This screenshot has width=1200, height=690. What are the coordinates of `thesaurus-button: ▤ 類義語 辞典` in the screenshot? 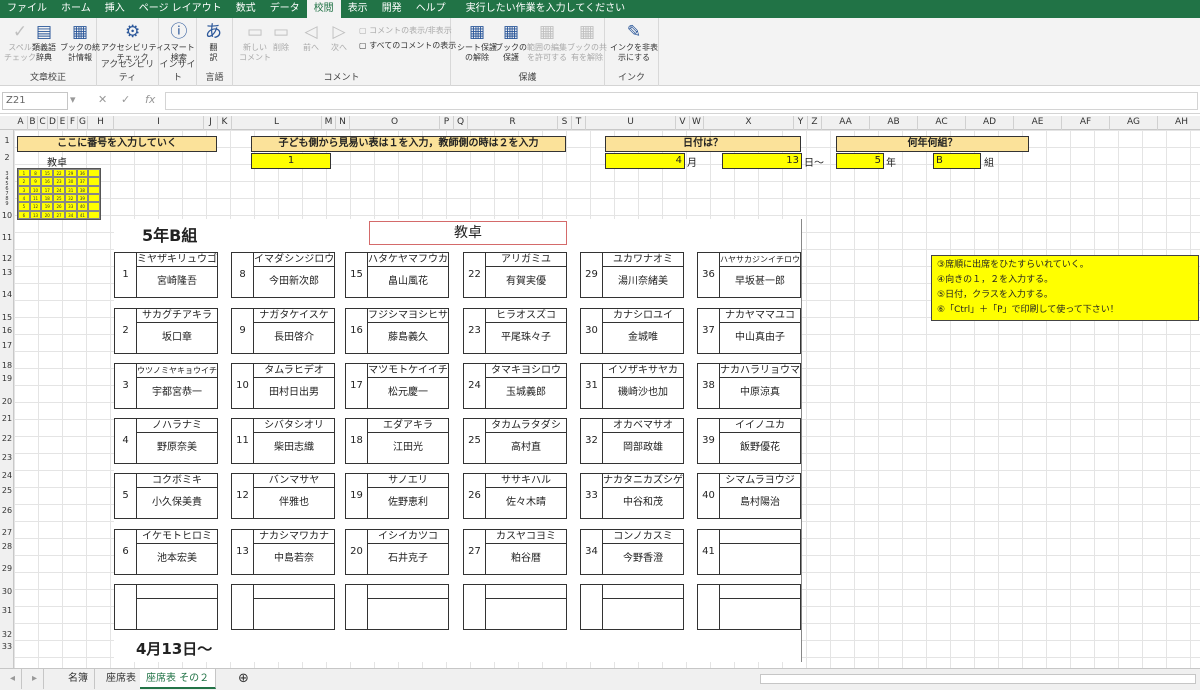 It's located at (44, 42).